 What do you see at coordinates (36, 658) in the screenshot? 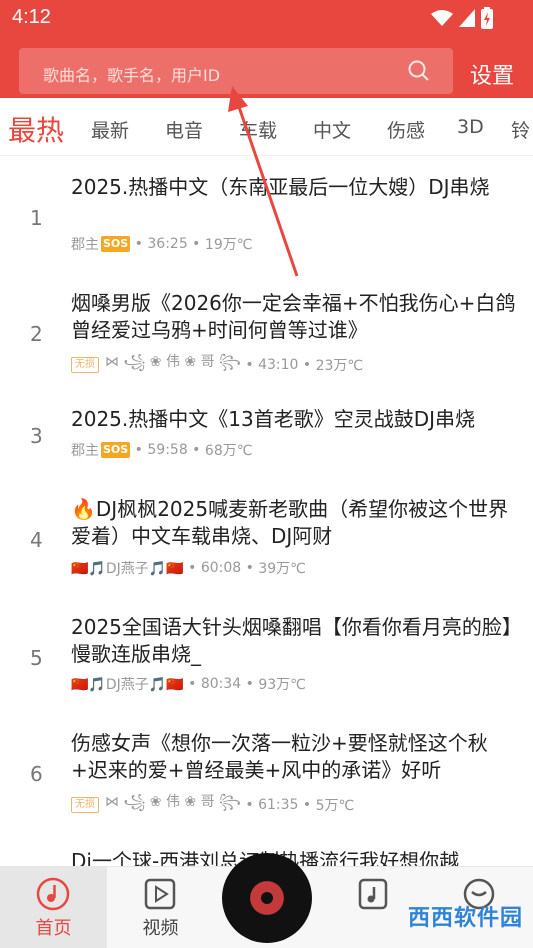
I see `rank-number: 5` at bounding box center [36, 658].